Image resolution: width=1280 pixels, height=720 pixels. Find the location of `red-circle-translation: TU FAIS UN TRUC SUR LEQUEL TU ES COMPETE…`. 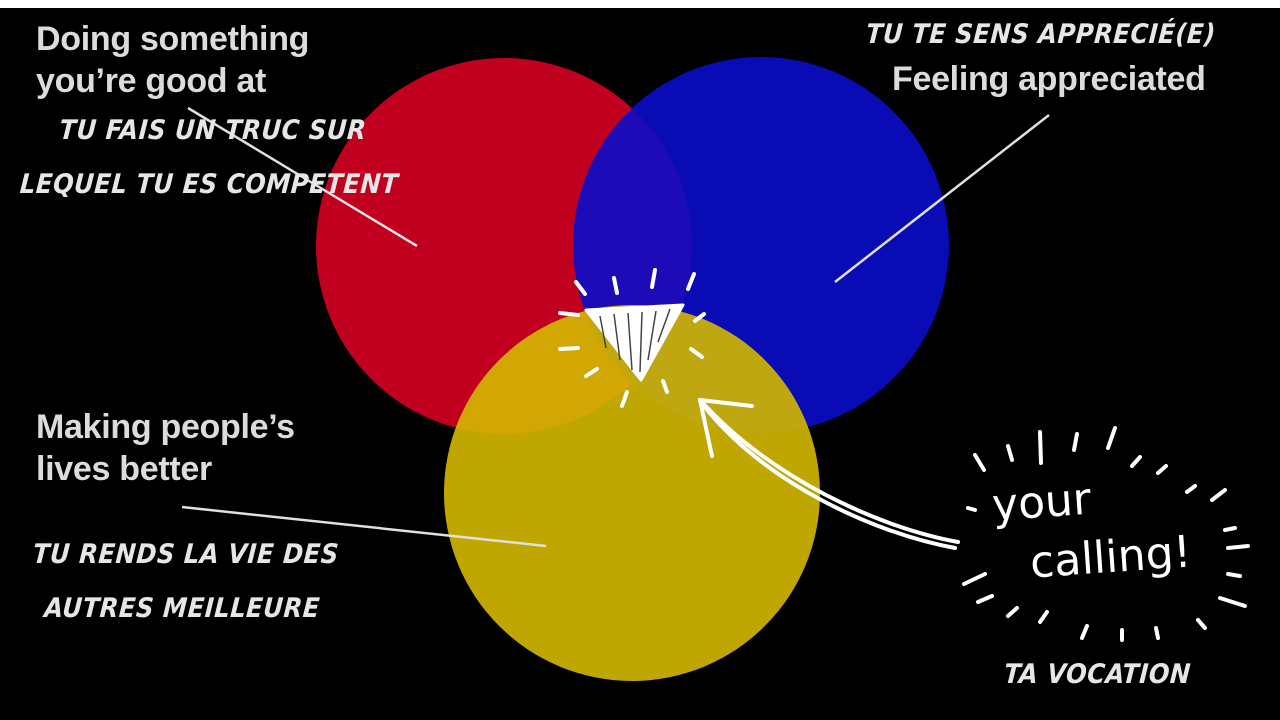

red-circle-translation: TU FAIS UN TRUC SUR LEQUEL TU ES COMPETE… is located at coordinates (209, 157).